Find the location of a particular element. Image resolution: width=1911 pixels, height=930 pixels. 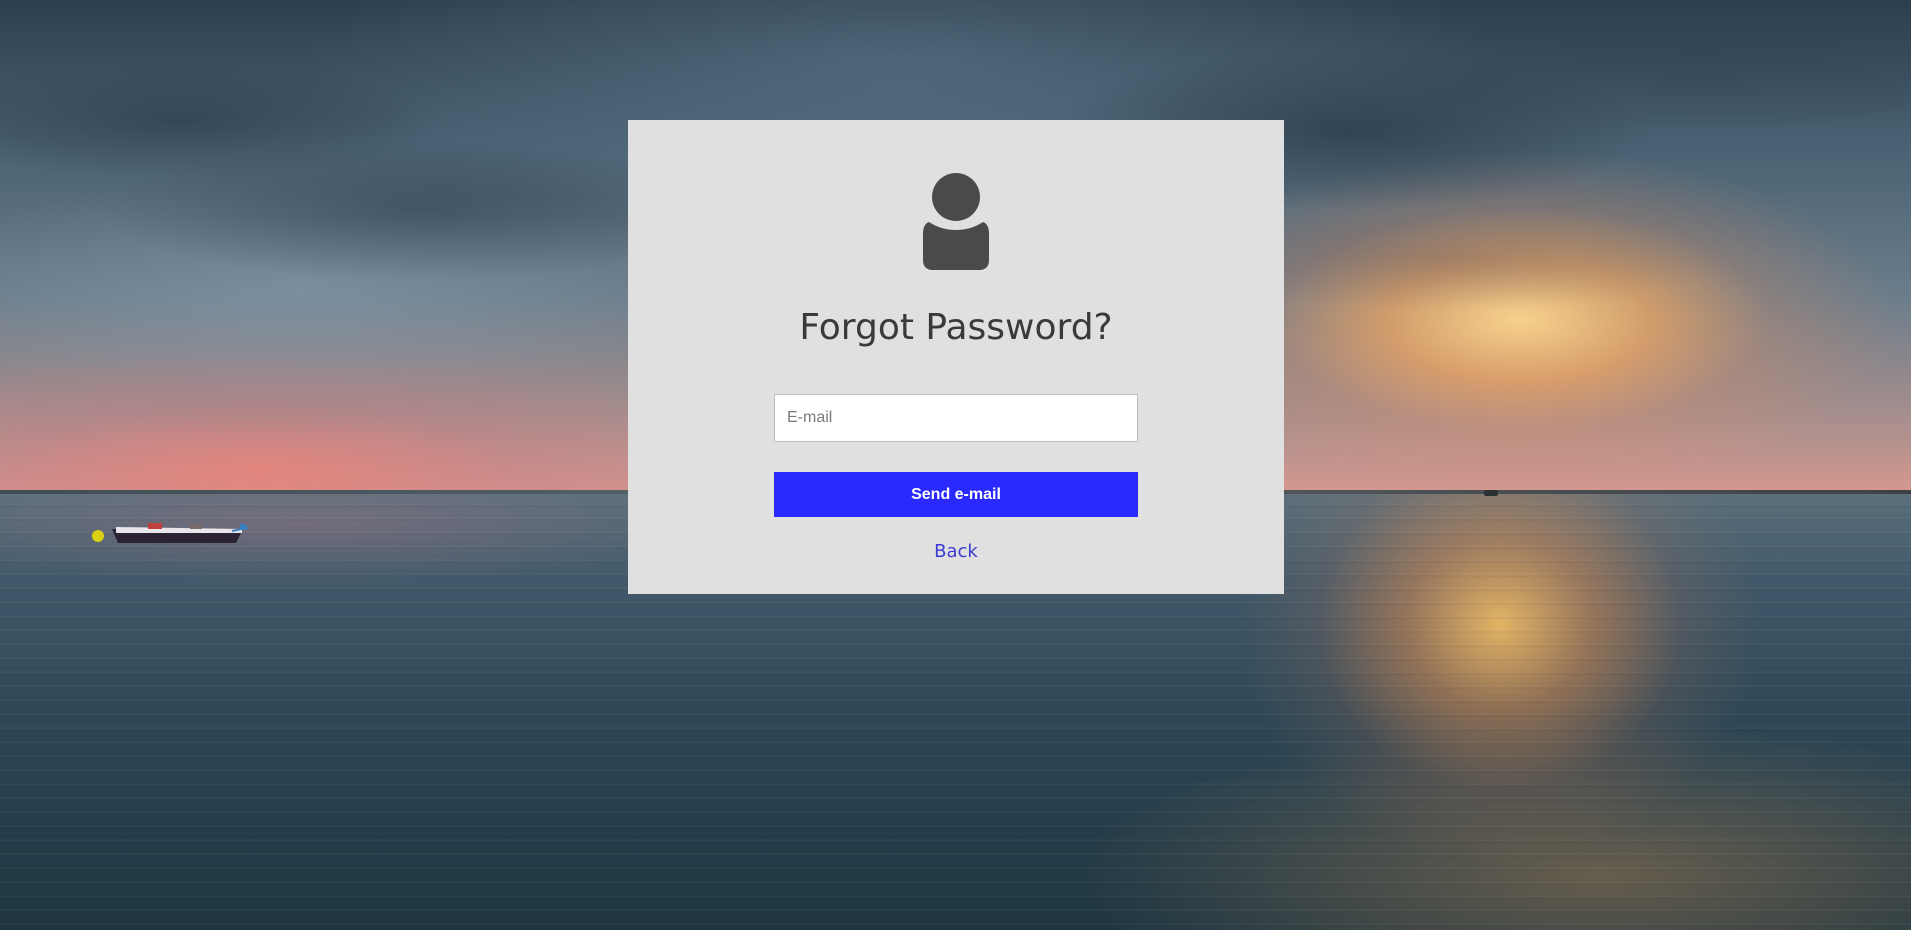

back-link: Back is located at coordinates (956, 551).